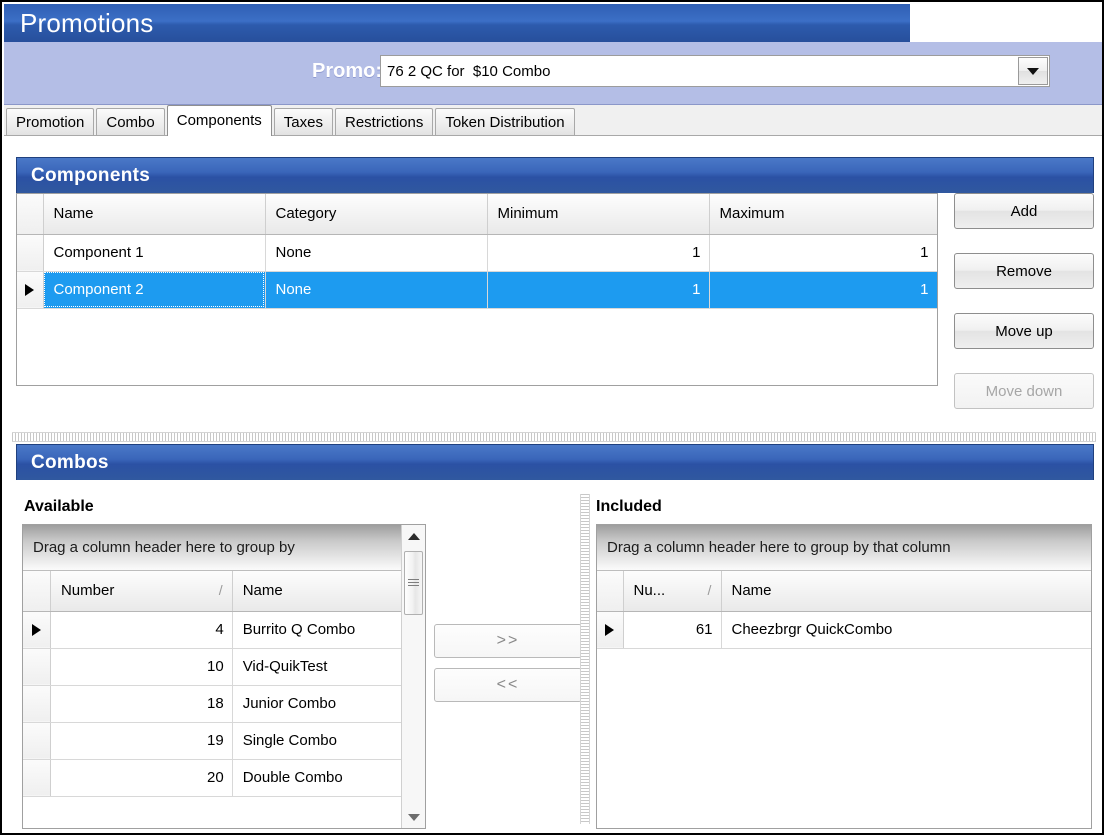  What do you see at coordinates (598, 214) in the screenshot?
I see `col-header-minimum: Minimum` at bounding box center [598, 214].